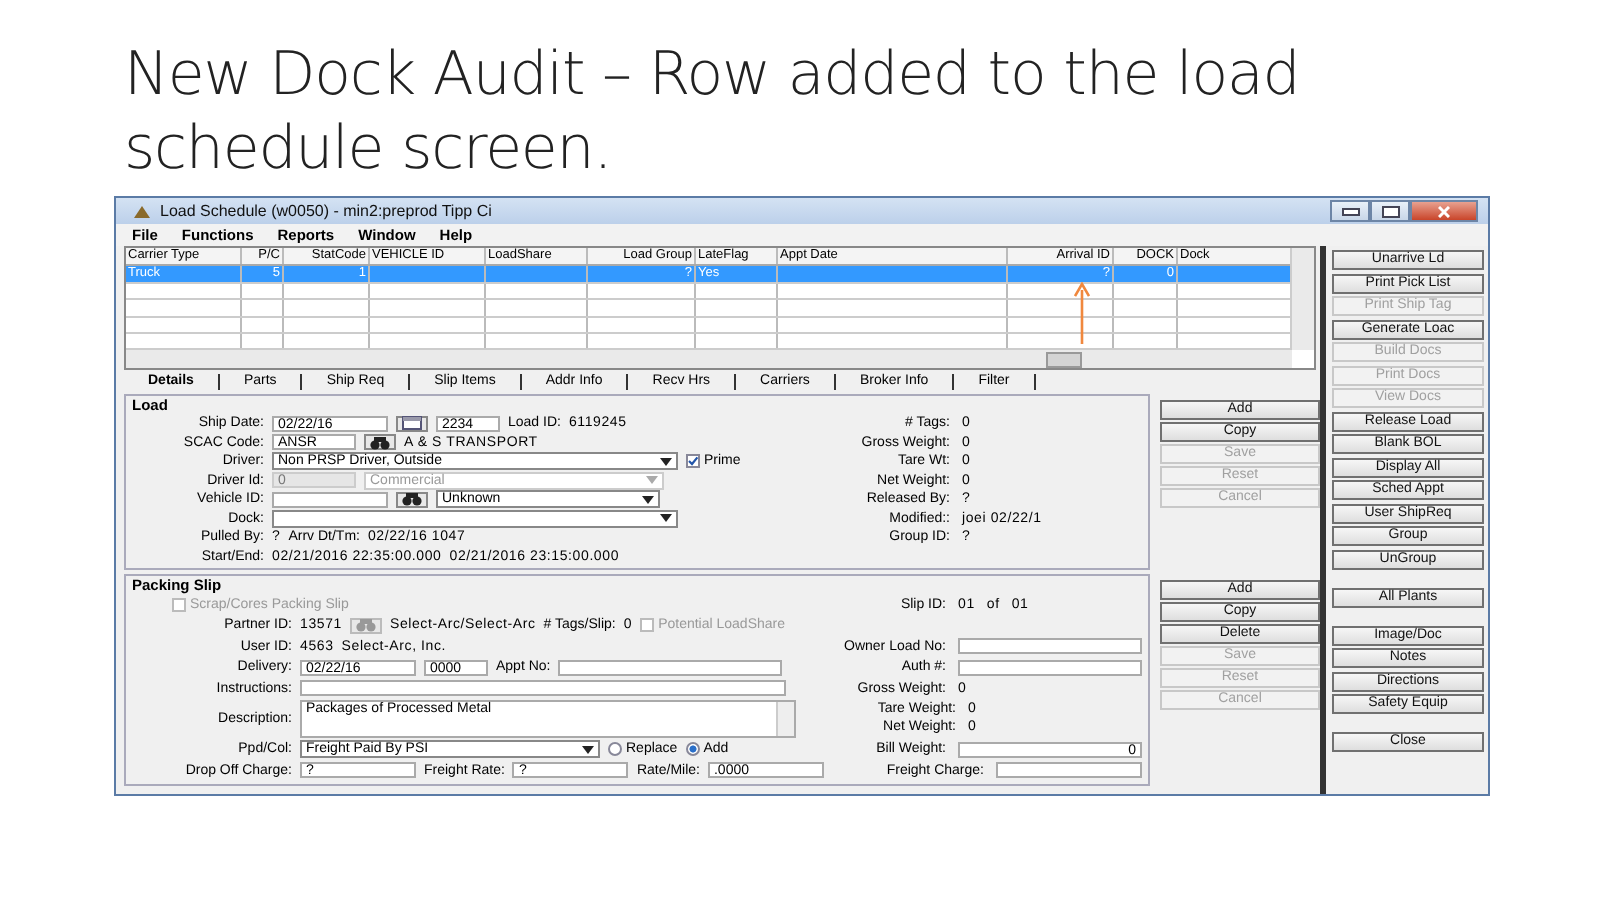 The image size is (1600, 900). Describe the element at coordinates (326, 211) in the screenshot. I see `window-title: Load Schedule (w0050) - min2:preprod Tipp Ci` at that location.